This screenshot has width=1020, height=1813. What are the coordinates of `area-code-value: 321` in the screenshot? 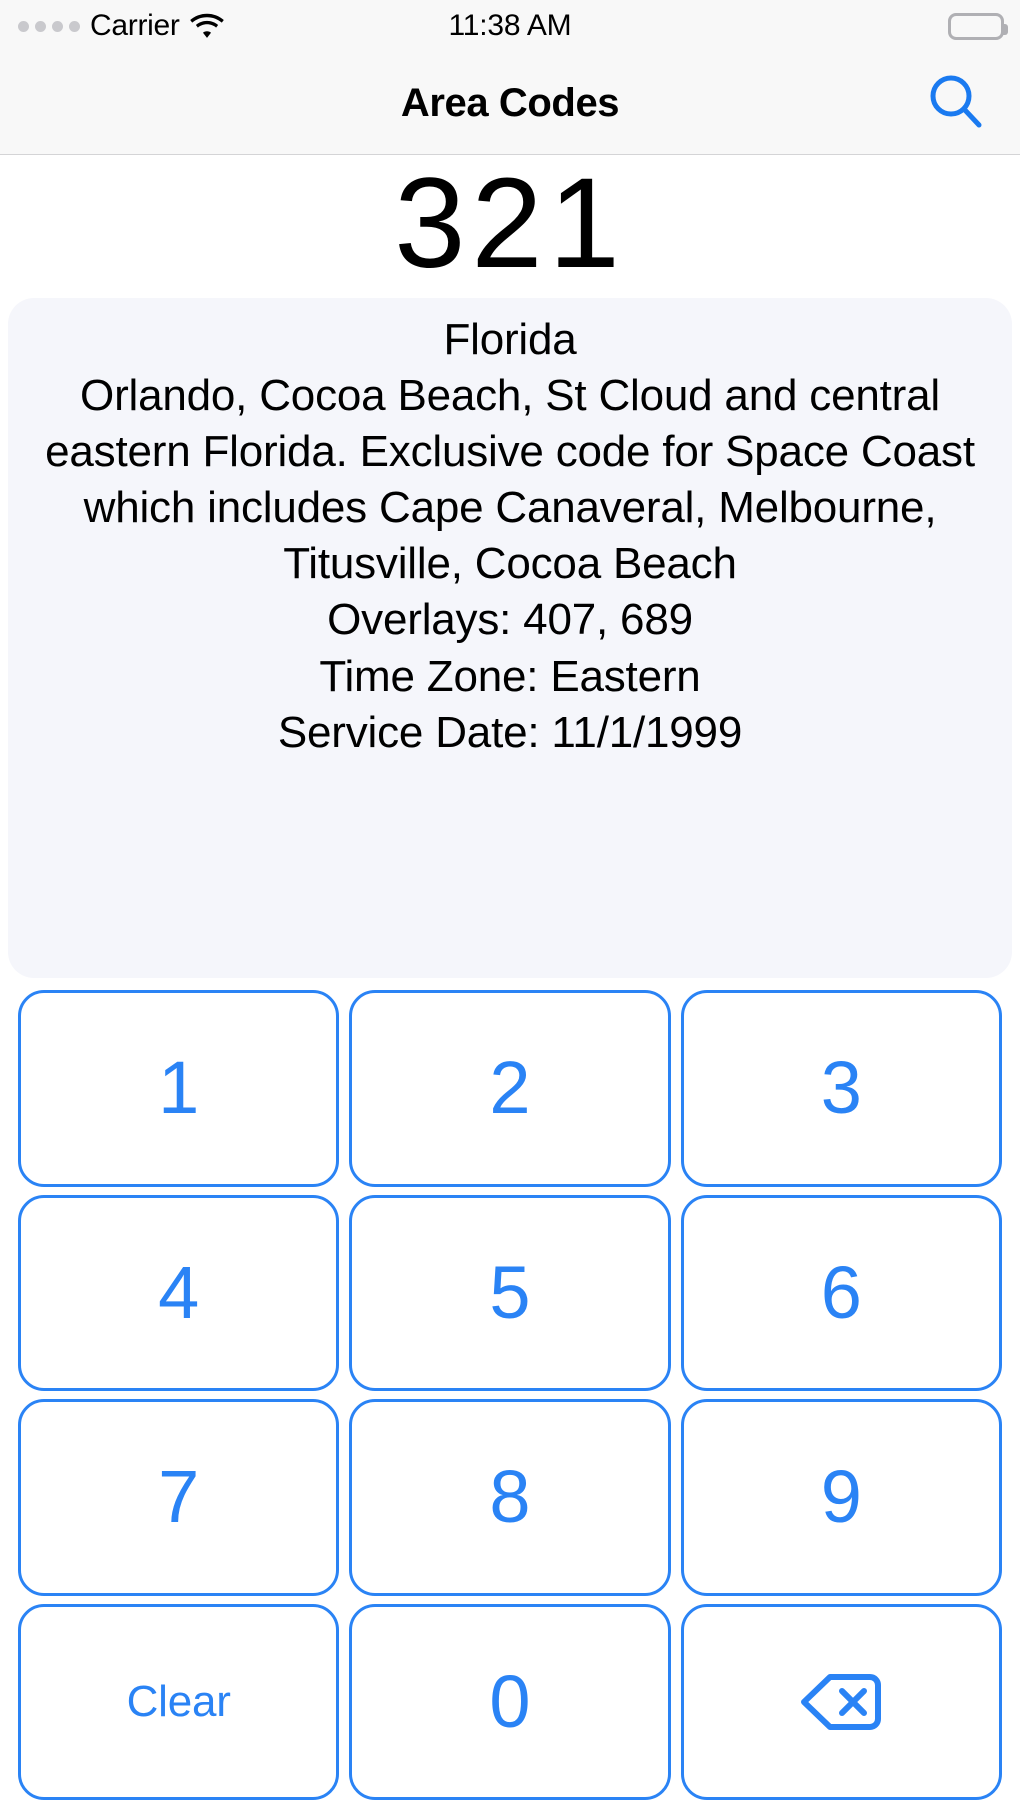 It's located at (510, 223).